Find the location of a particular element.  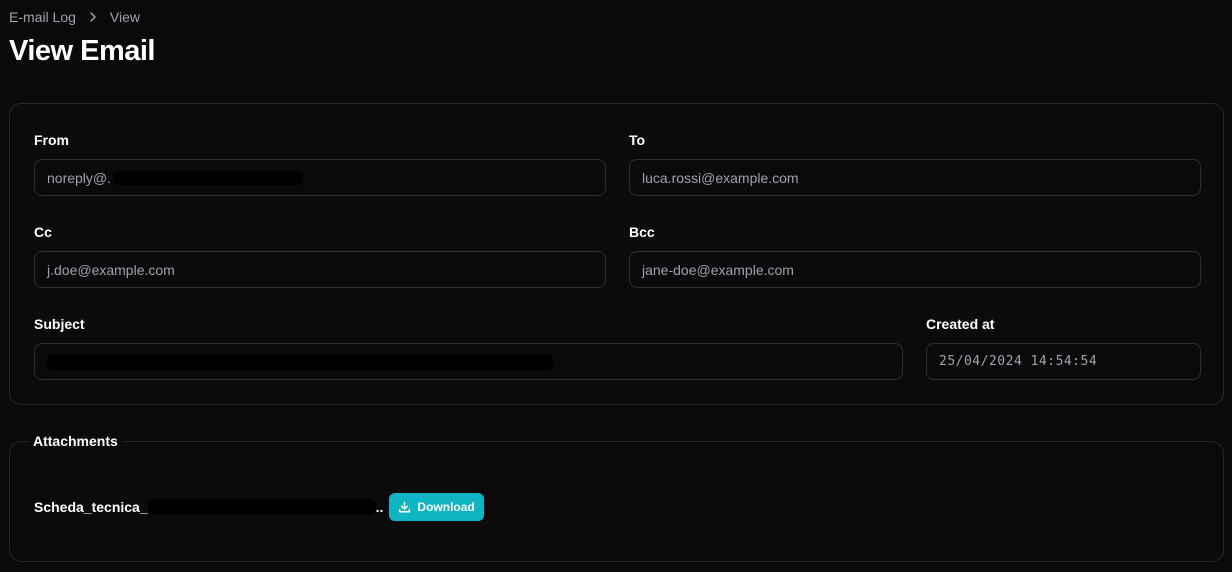

subject-field: Subject is located at coordinates (468, 348).